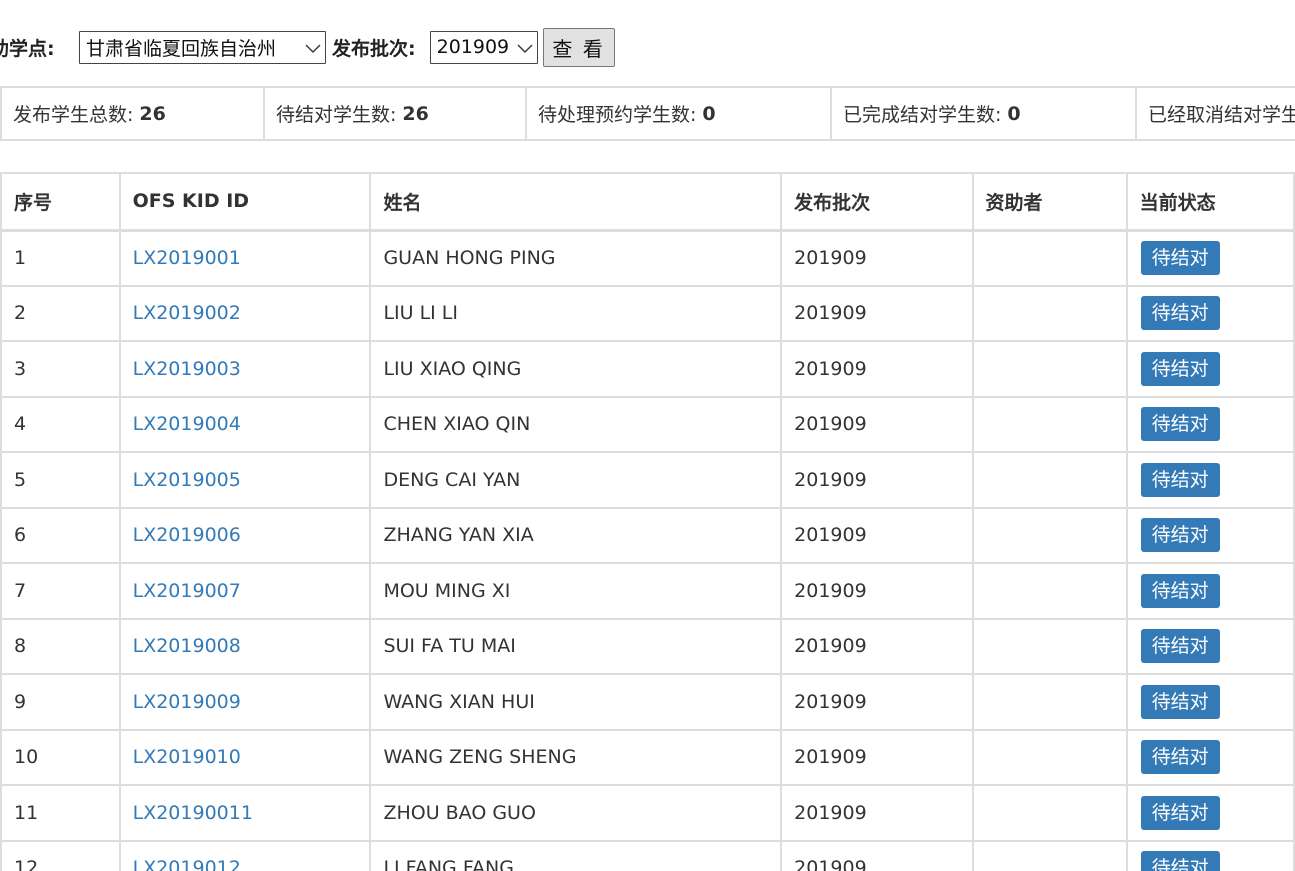 This screenshot has height=871, width=1295. I want to click on cell-kid-id: LX2019007, so click(245, 591).